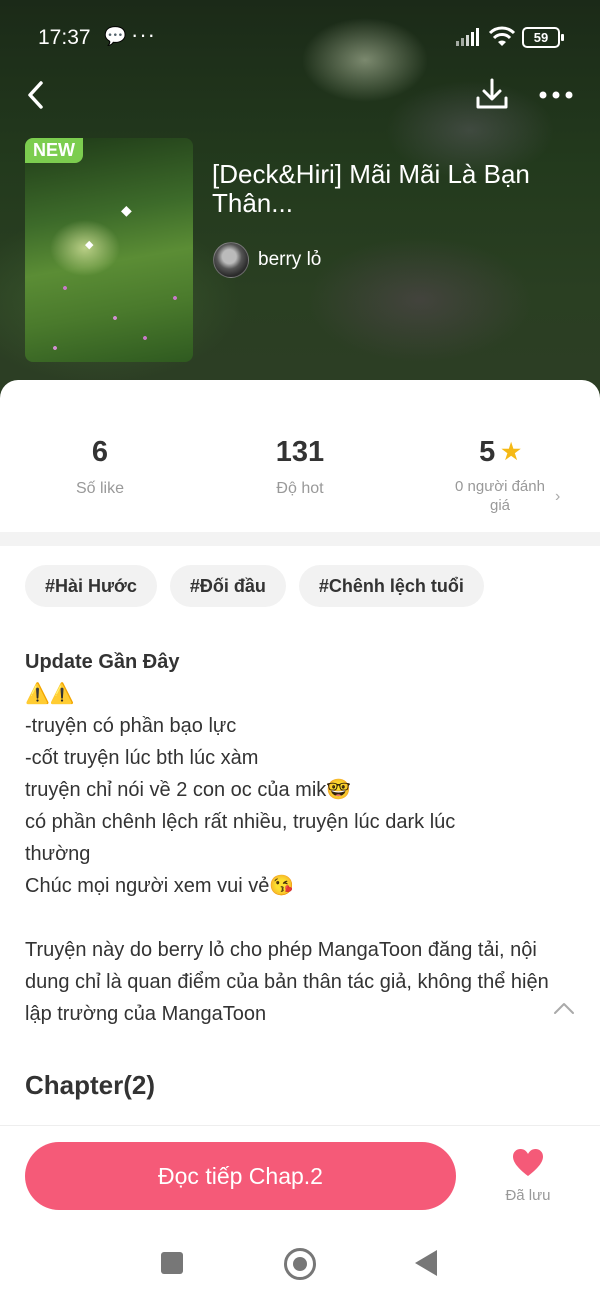 Image resolution: width=600 pixels, height=1300 pixels. What do you see at coordinates (142, 758) in the screenshot?
I see `description-line: -cốt truyện lúc bth lúc xàm` at bounding box center [142, 758].